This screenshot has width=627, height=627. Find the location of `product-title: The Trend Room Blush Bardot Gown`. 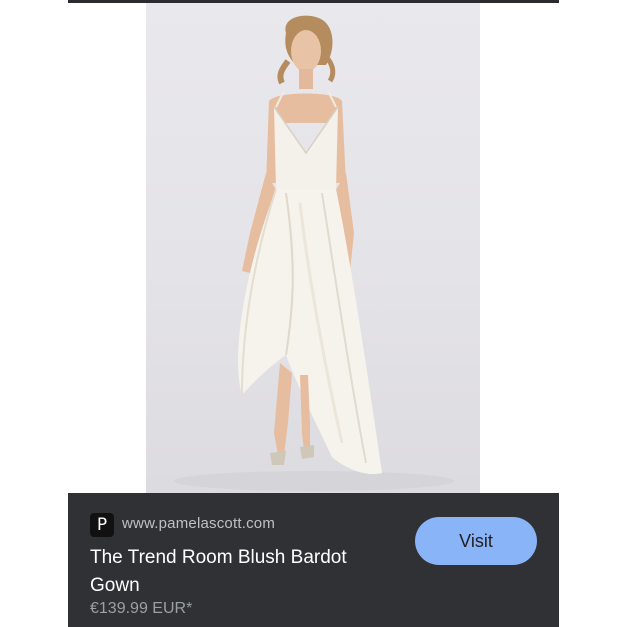

product-title: The Trend Room Blush Bardot Gown is located at coordinates (240, 572).